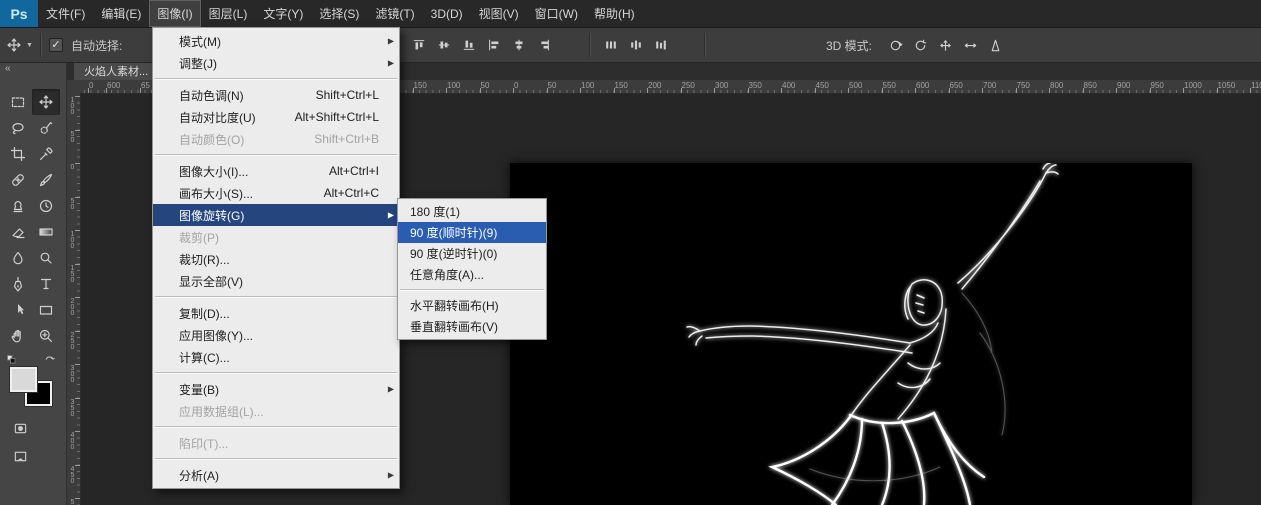 The image size is (1261, 505). Describe the element at coordinates (18, 206) in the screenshot. I see `clone-stamp-tool` at that location.